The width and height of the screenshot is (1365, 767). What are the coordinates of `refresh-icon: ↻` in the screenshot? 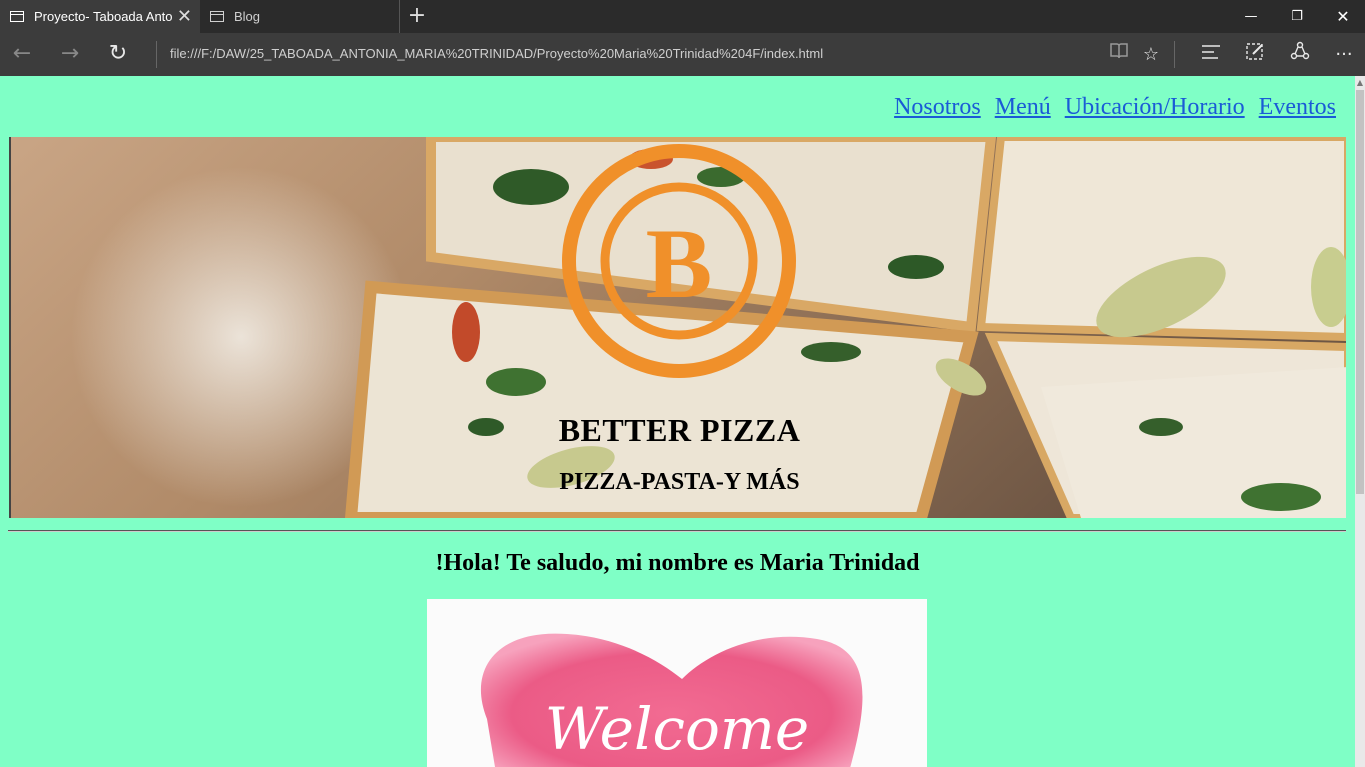 It's located at (118, 55).